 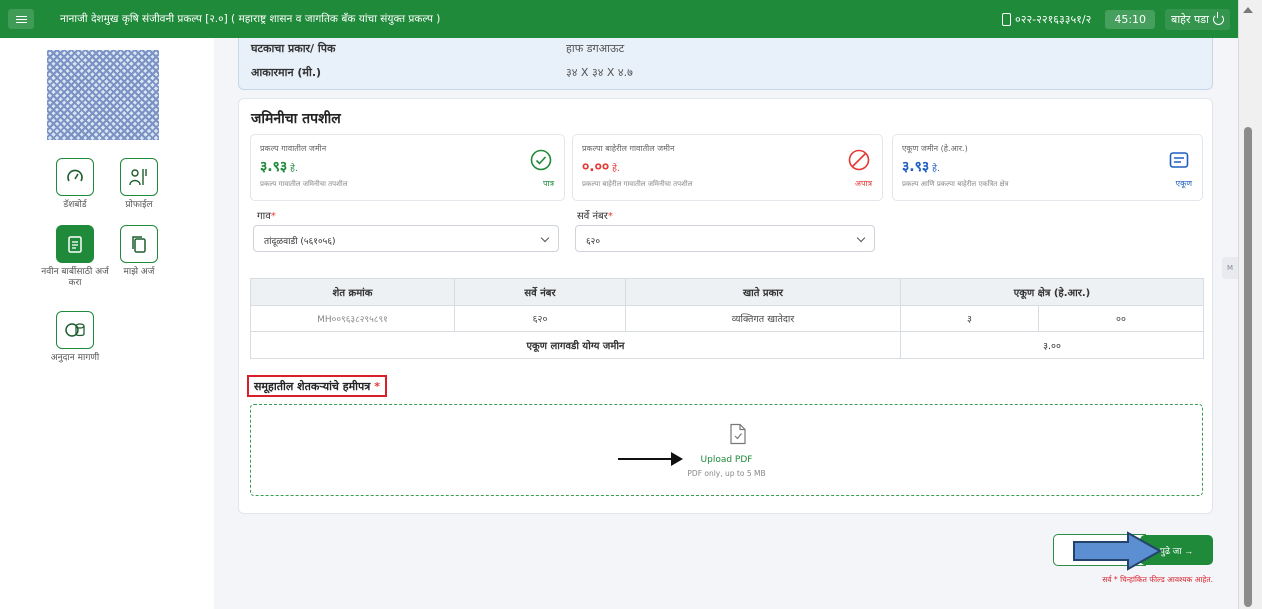 I want to click on table-footer-row: एकूण लागवडी योग्य जमीन ३.००, so click(x=727, y=345).